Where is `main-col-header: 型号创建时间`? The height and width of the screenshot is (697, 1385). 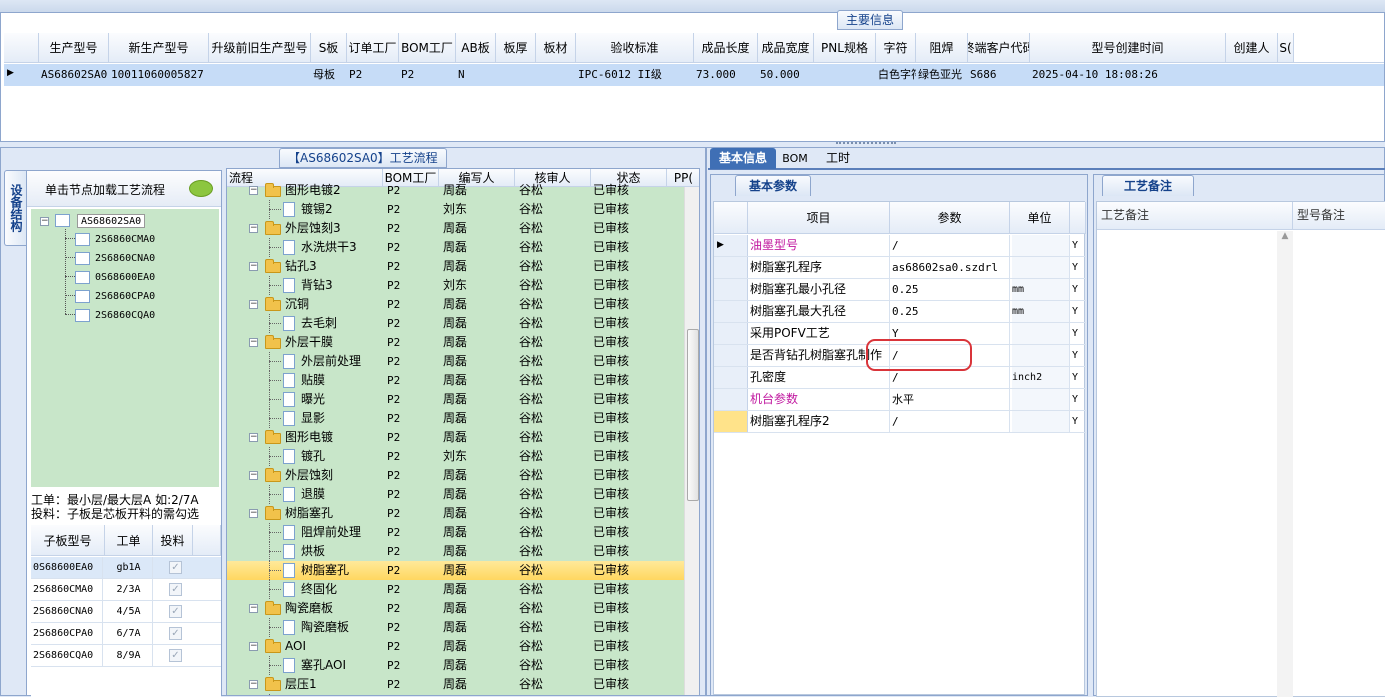
main-col-header: 型号创建时间 is located at coordinates (1128, 47).